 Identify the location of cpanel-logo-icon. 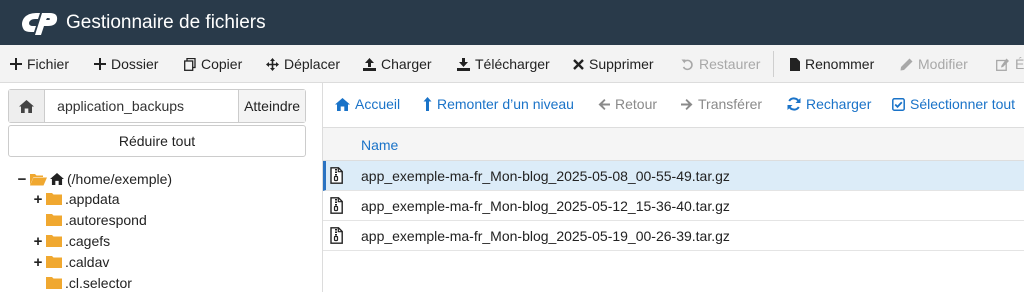
(40, 24).